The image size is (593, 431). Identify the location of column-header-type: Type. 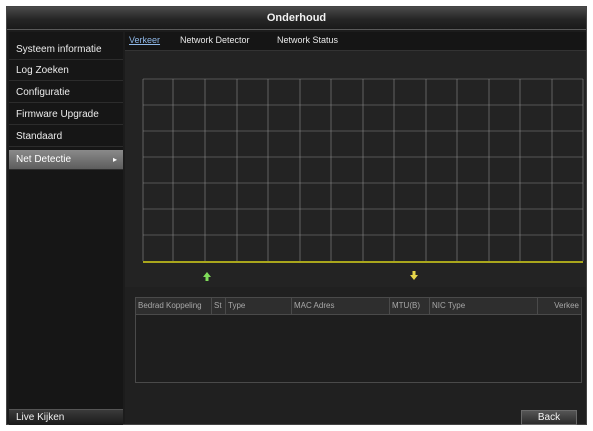
(259, 306).